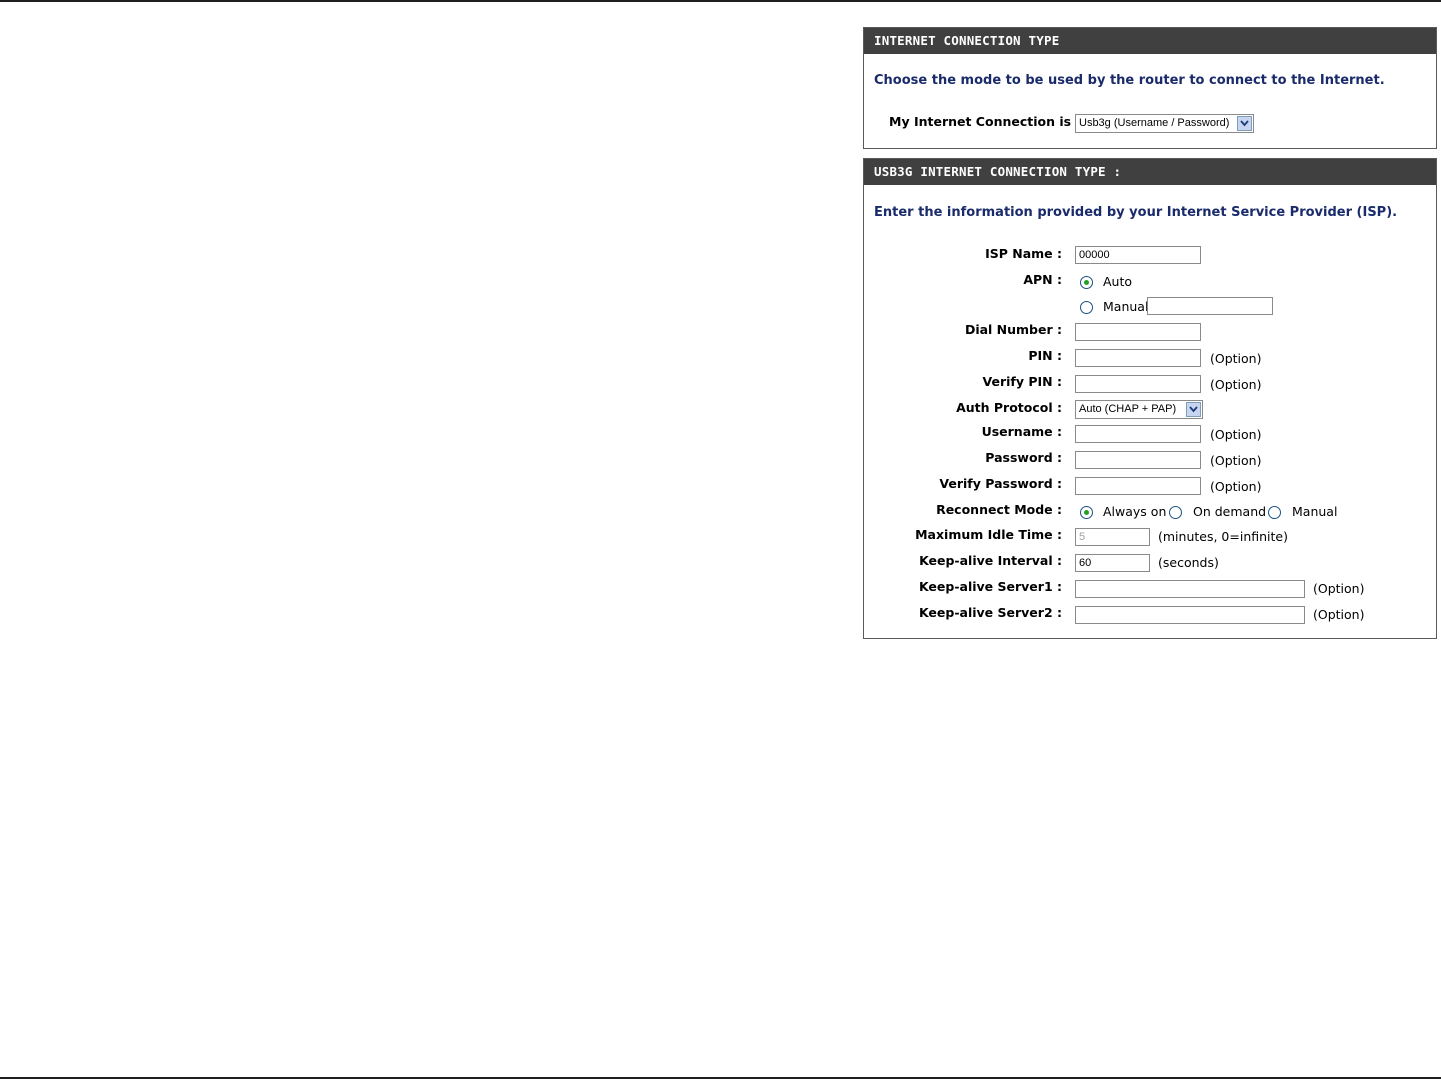 The height and width of the screenshot is (1081, 1441). I want to click on username-label: Username :, so click(1021, 431).